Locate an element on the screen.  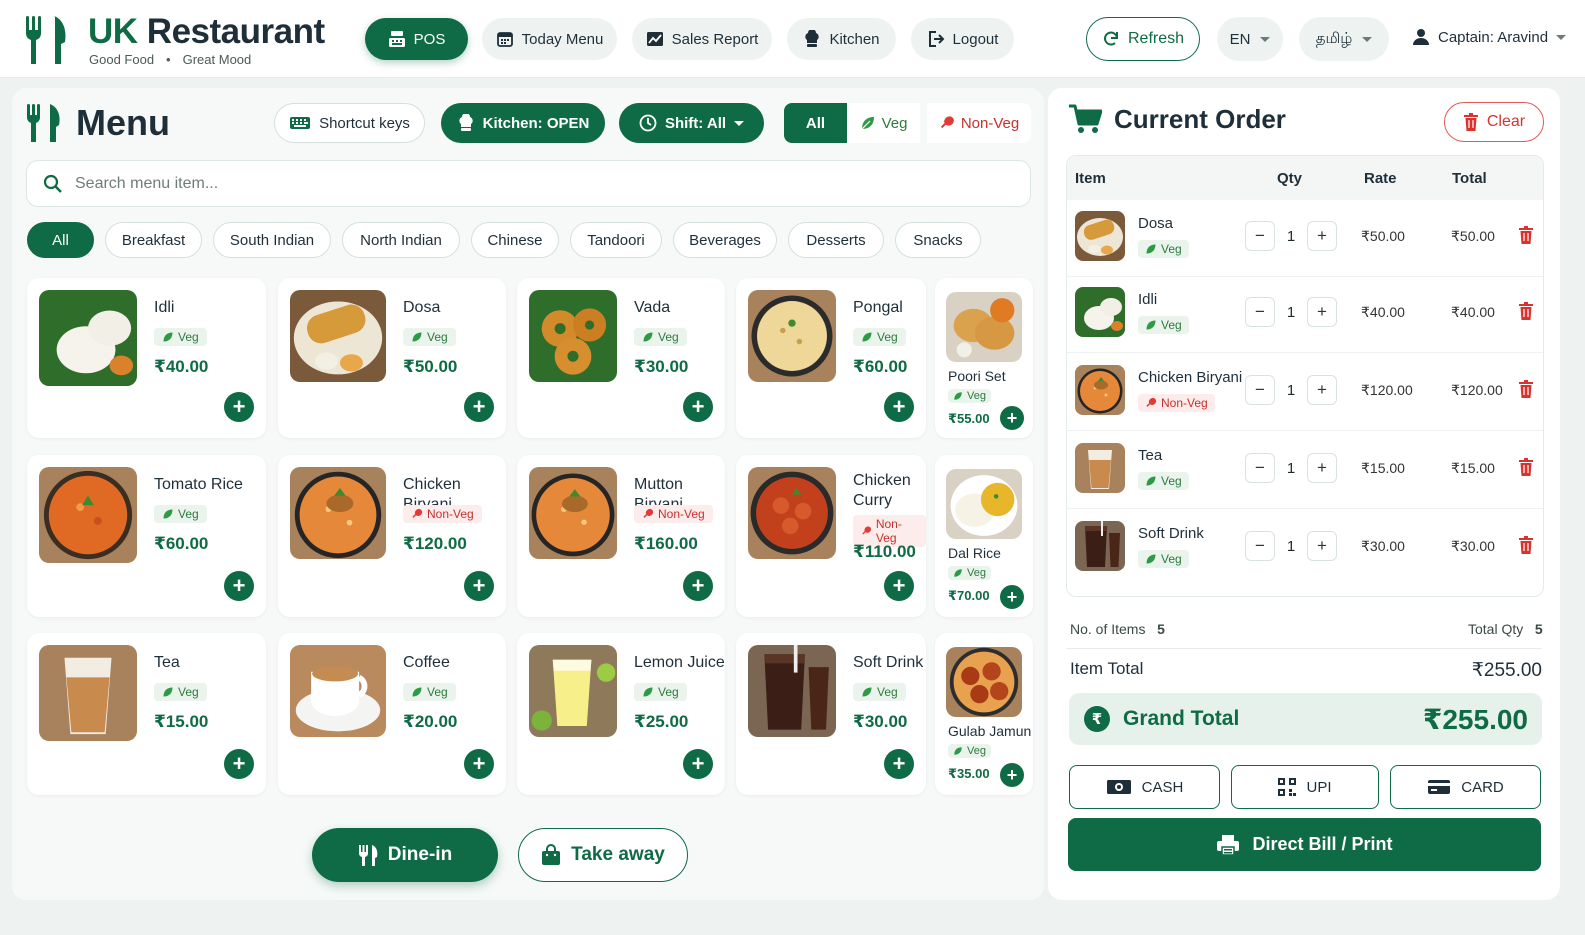
search-input is located at coordinates (525, 183).